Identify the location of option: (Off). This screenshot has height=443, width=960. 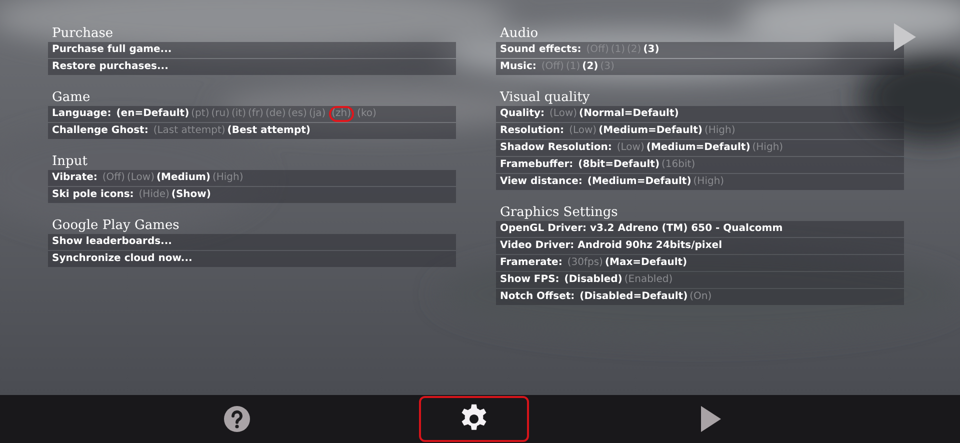
(114, 178).